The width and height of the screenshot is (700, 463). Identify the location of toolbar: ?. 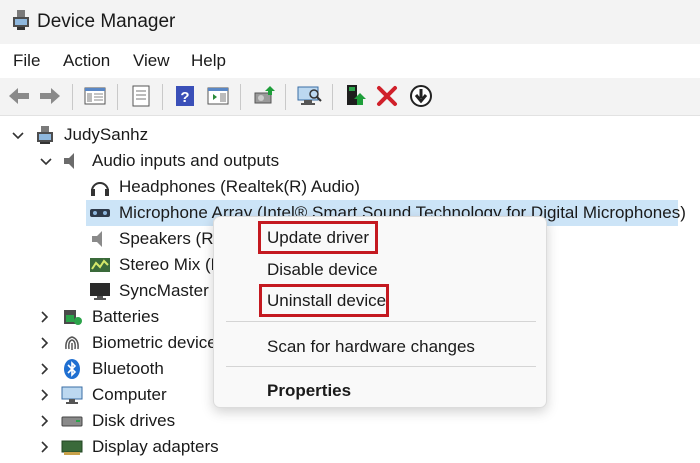
(350, 97).